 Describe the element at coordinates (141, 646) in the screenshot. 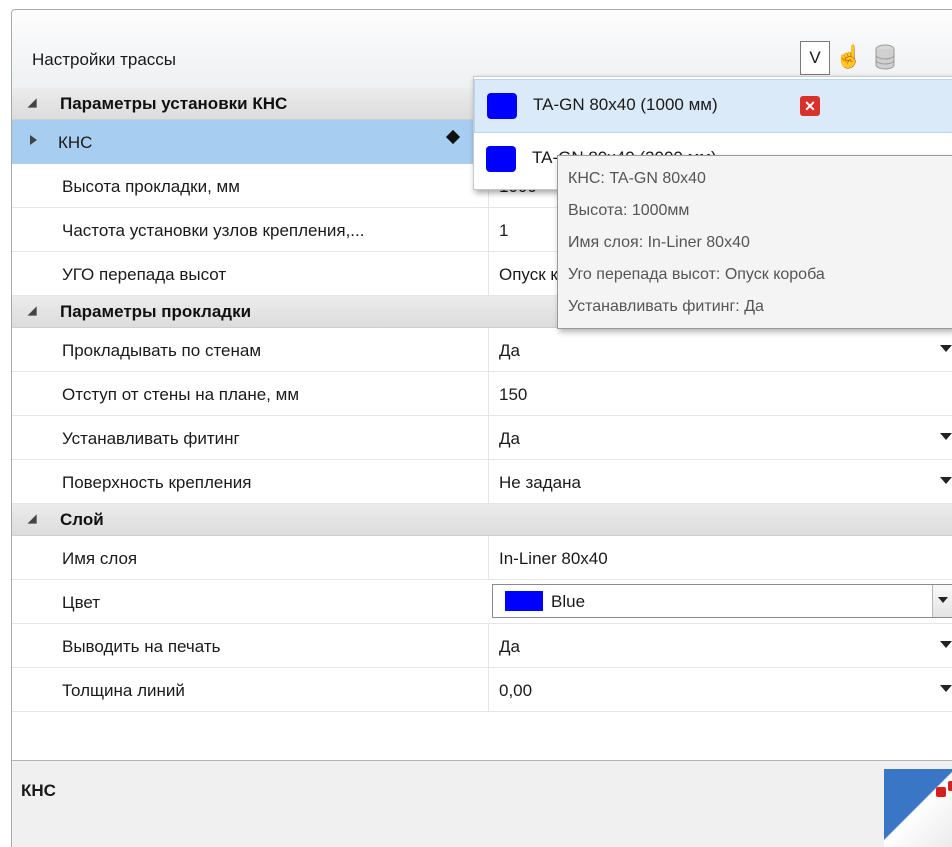

I see `row-print-name: Выводить на печать` at that location.